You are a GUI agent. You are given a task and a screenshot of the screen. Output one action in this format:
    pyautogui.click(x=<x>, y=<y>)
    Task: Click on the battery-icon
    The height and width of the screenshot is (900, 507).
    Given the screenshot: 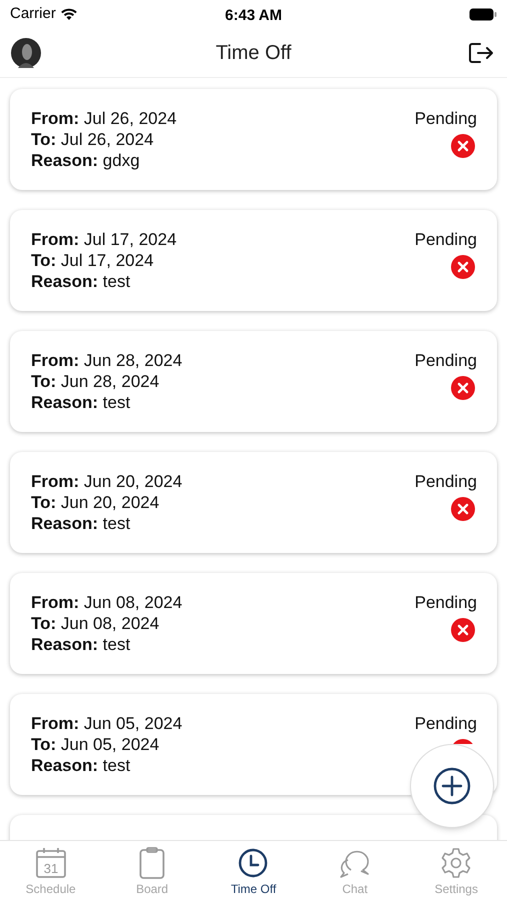 What is the action you would take?
    pyautogui.click(x=483, y=14)
    